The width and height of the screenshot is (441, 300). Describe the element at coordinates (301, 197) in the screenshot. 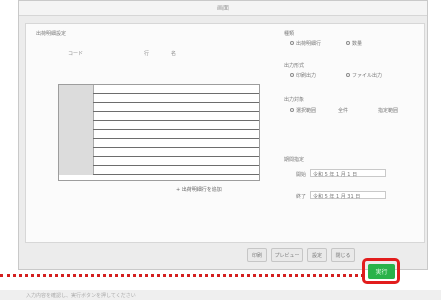

I see `period-to-label: 終了` at that location.